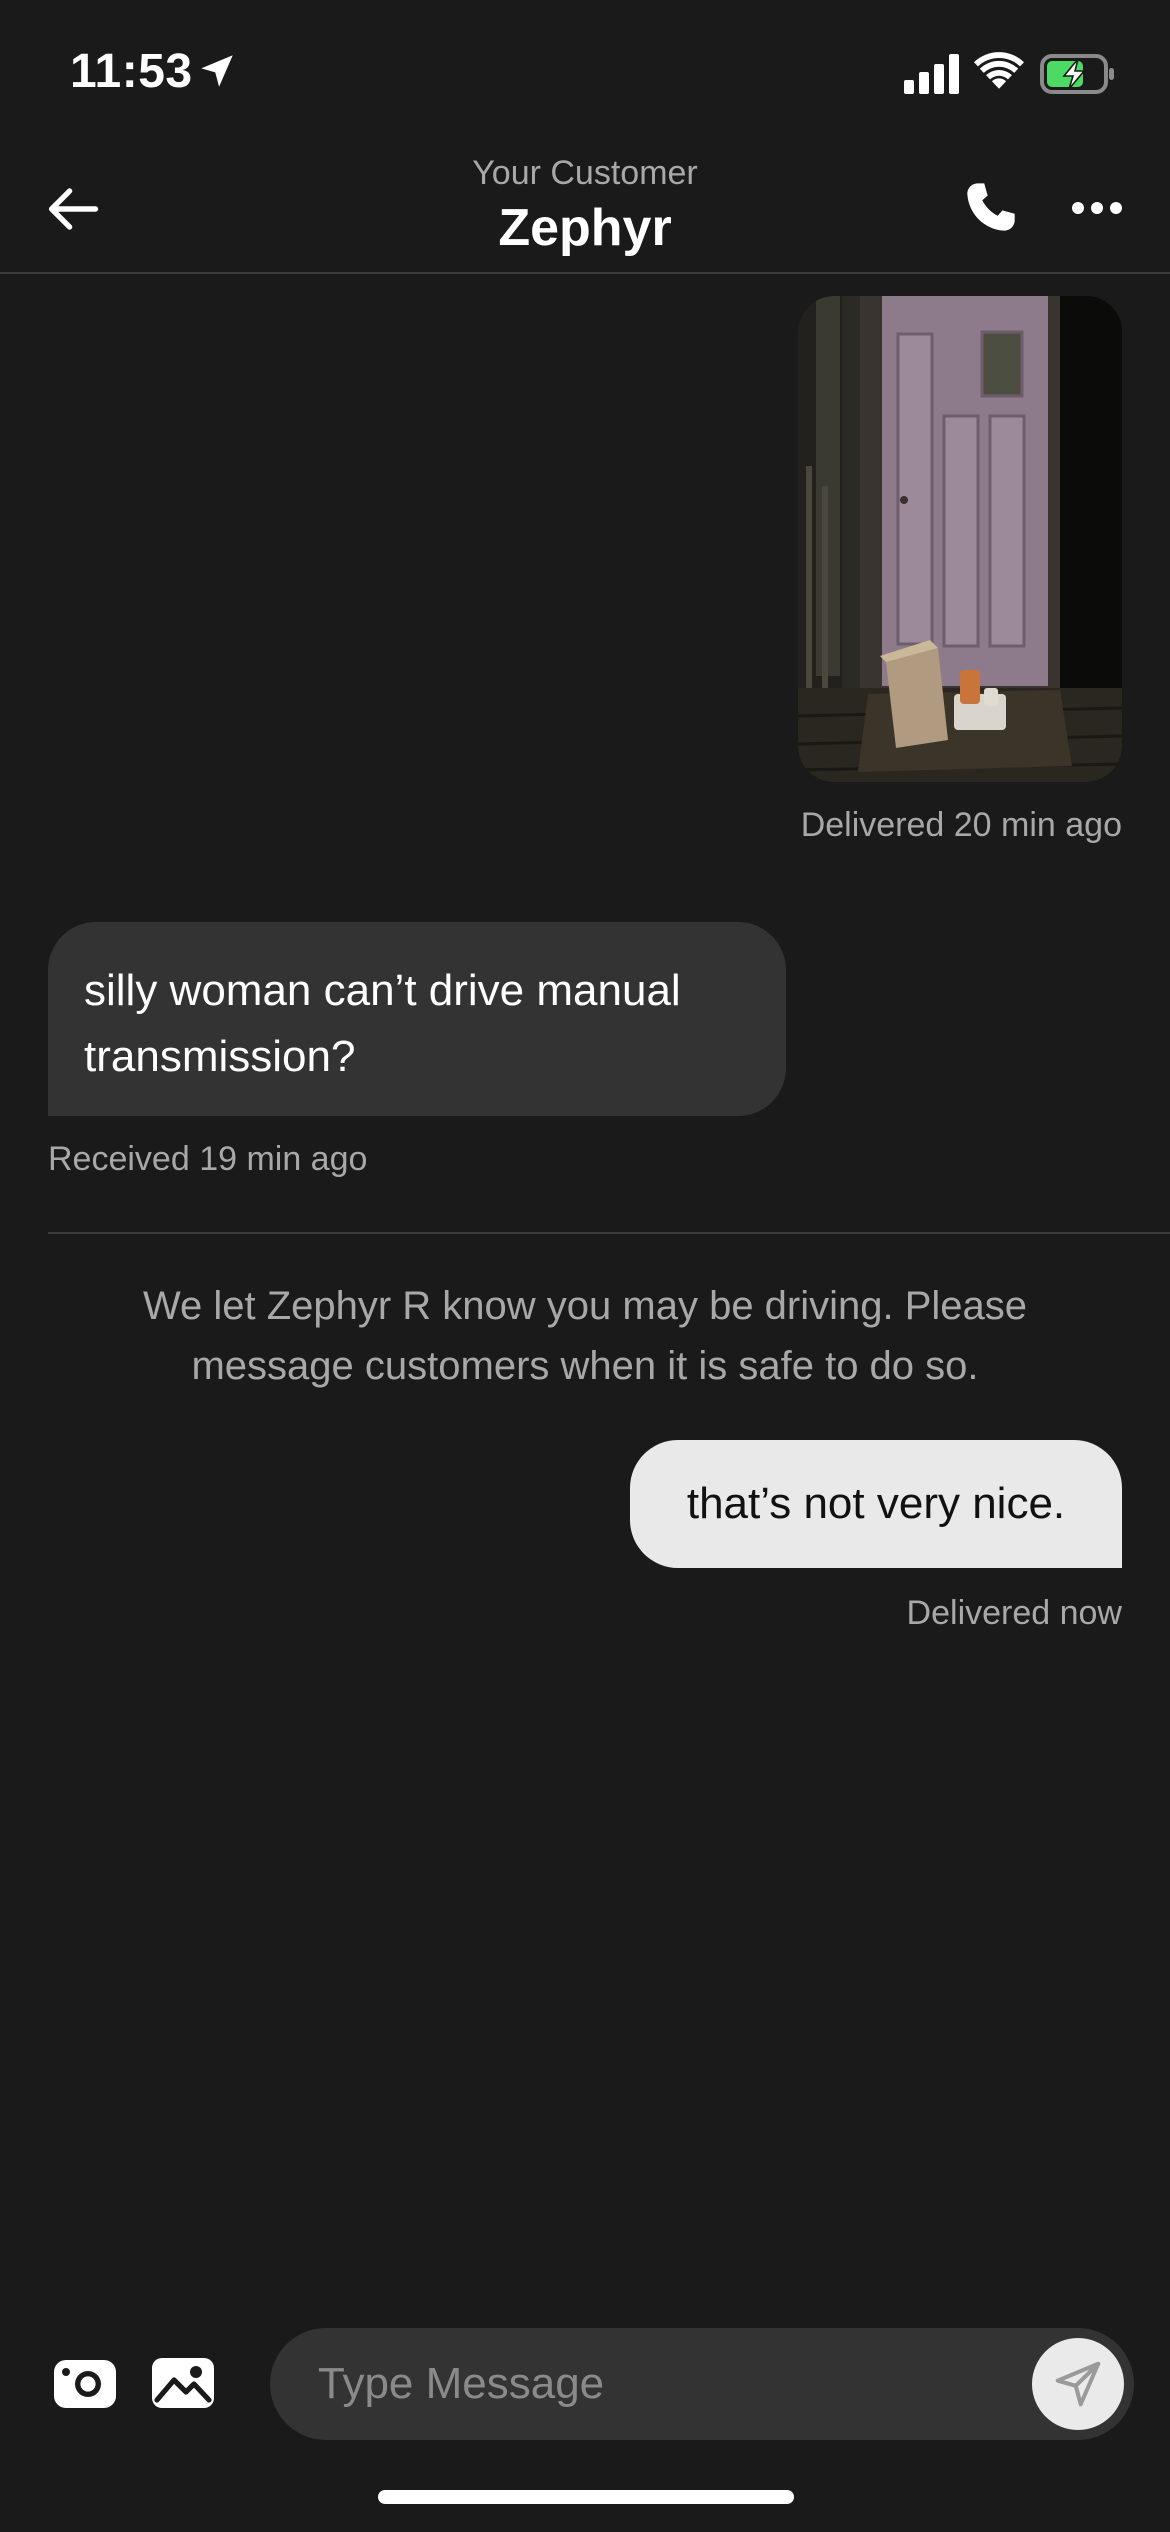 This screenshot has width=1170, height=2532. What do you see at coordinates (609, 1233) in the screenshot?
I see `divider` at bounding box center [609, 1233].